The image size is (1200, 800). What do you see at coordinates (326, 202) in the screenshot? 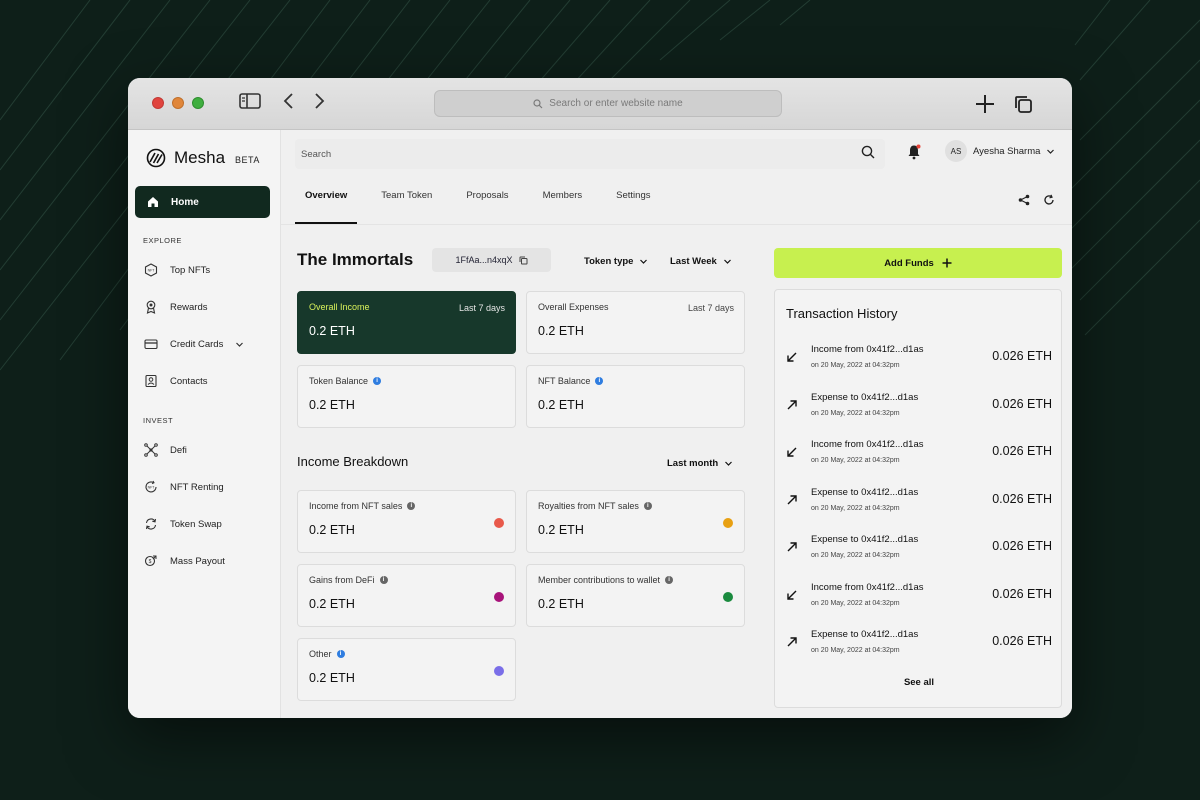
I see `tab-overview: Overview` at bounding box center [326, 202].